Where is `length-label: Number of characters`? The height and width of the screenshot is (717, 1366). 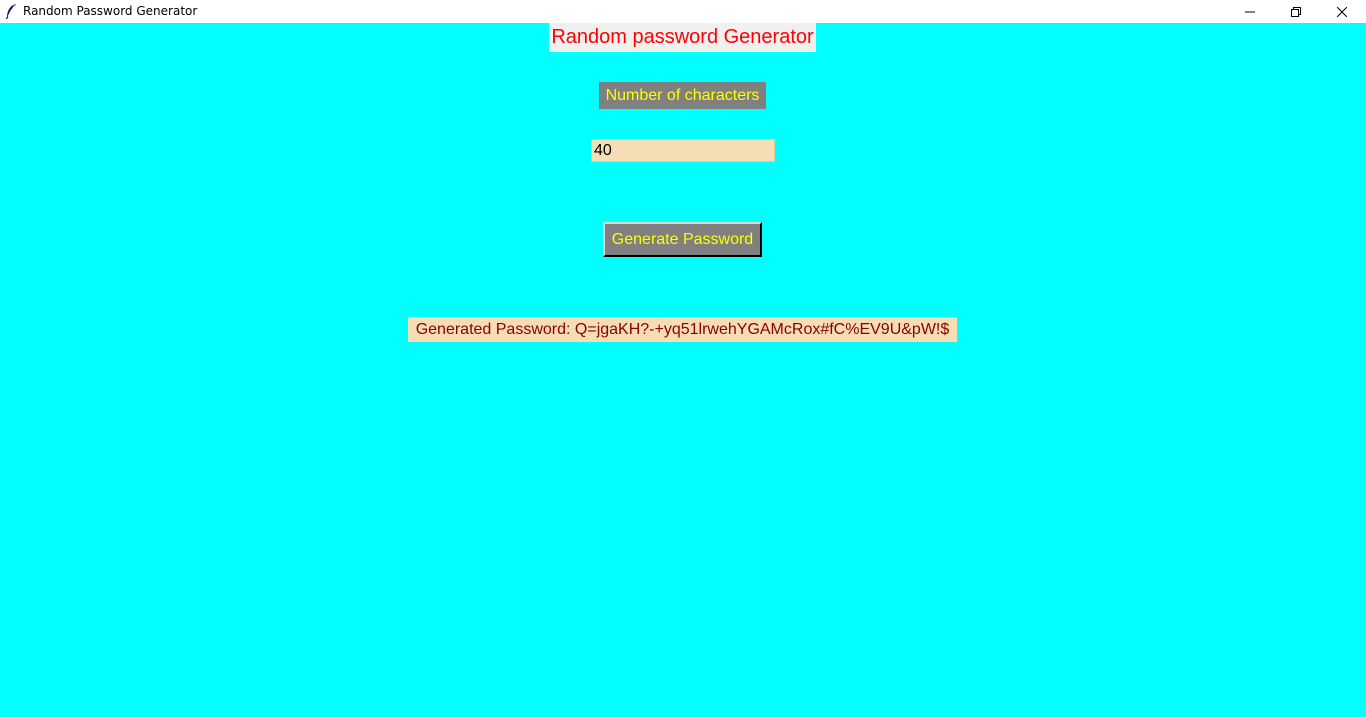
length-label: Number of characters is located at coordinates (682, 95).